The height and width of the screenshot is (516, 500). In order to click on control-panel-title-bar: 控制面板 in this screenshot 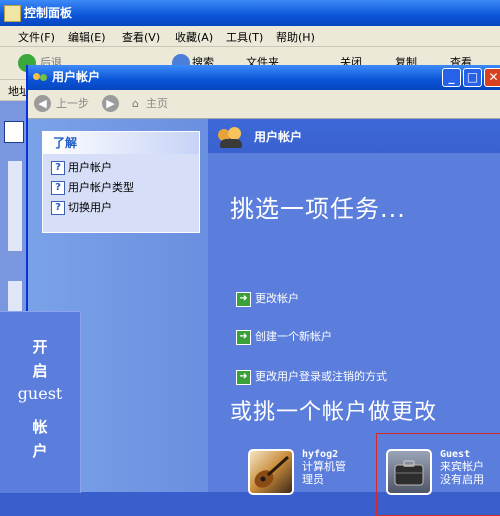, I will do `click(250, 13)`.